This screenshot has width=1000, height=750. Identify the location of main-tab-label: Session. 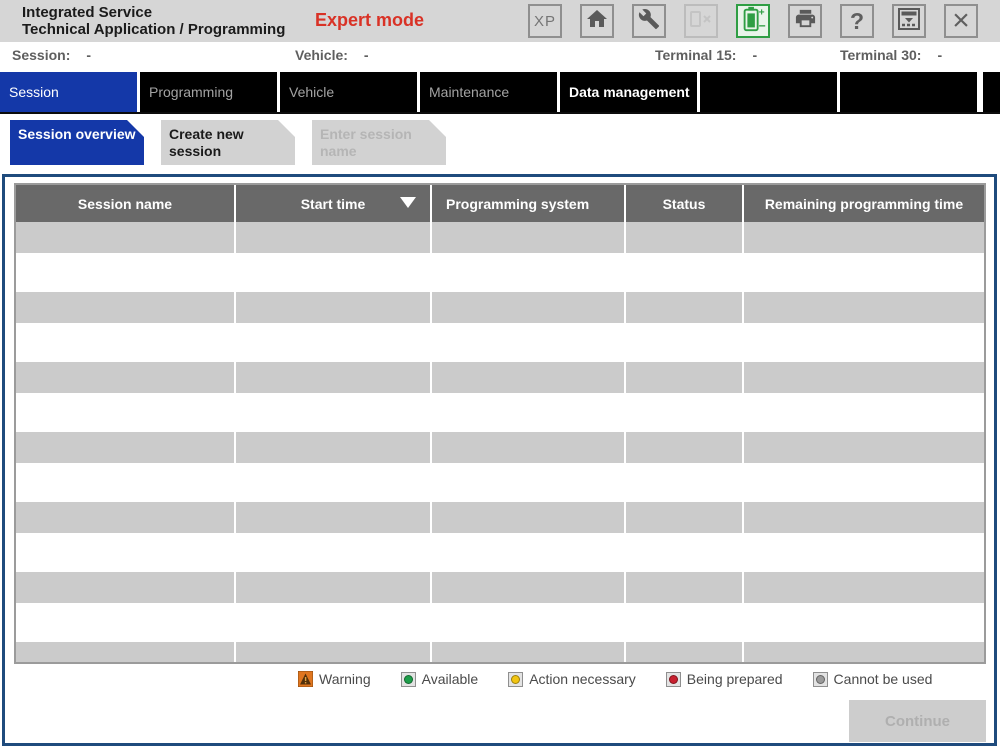
(34, 92).